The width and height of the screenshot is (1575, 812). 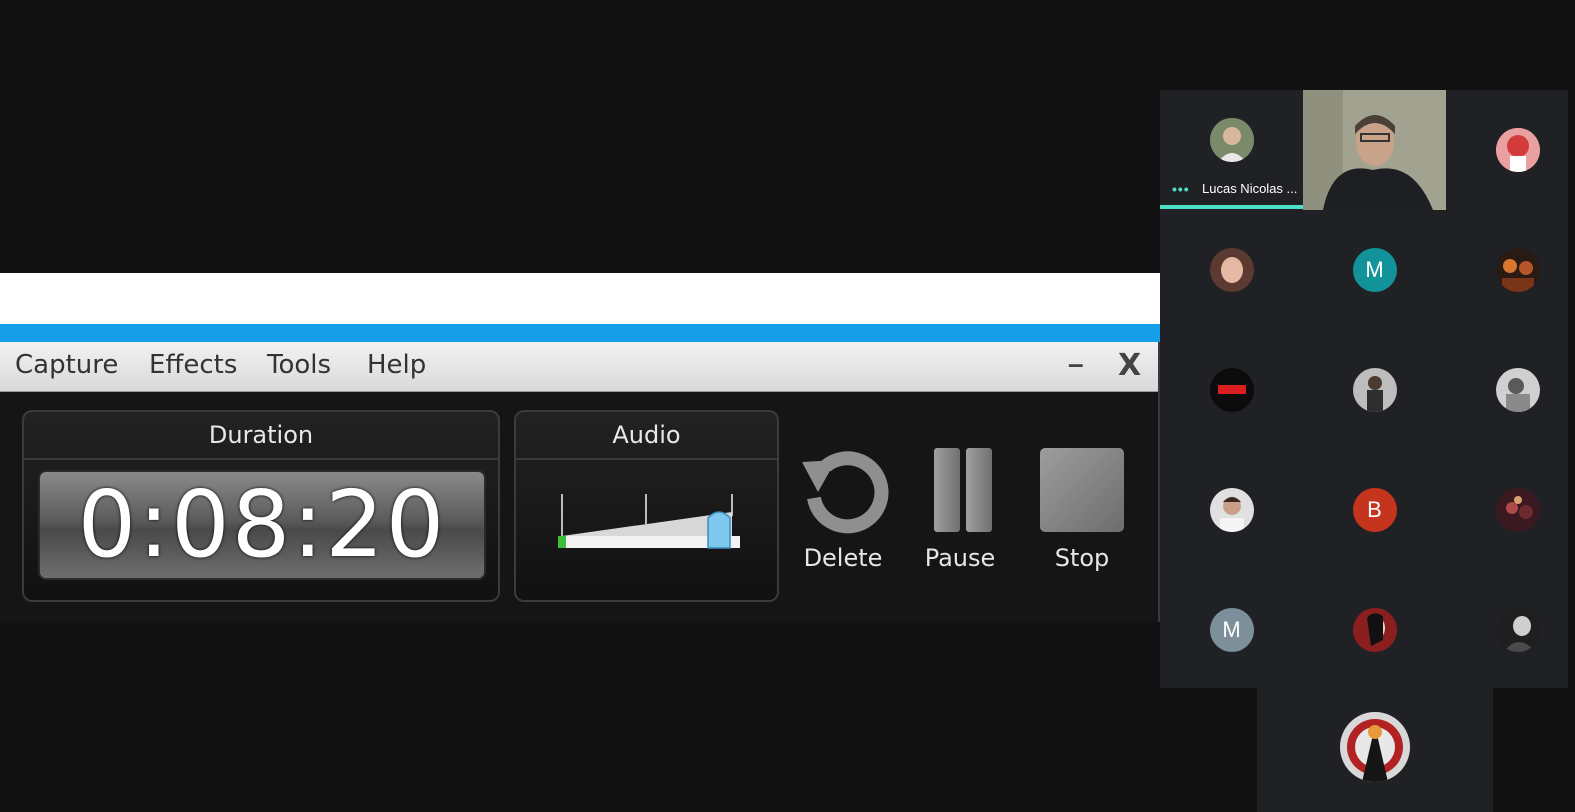 I want to click on participant-tile: B, so click(x=1374, y=510).